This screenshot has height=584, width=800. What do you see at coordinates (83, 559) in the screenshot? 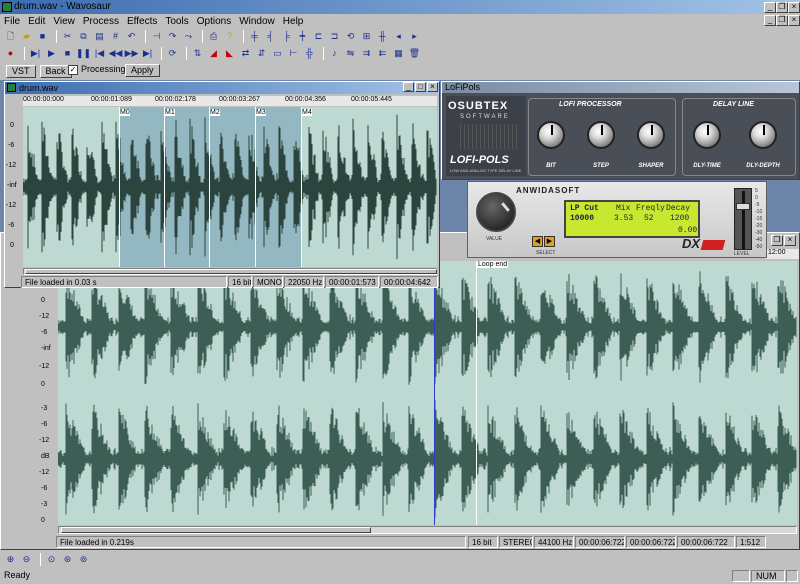
I see `zoom-vertical-icon: ⊚` at bounding box center [83, 559].